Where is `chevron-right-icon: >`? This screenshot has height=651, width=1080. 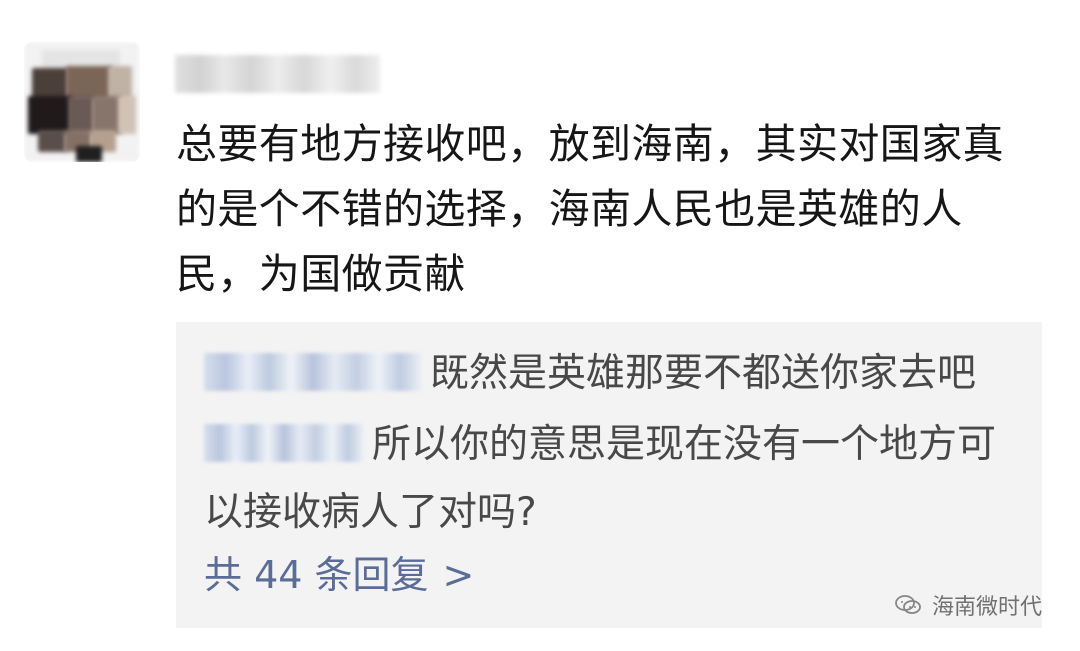
chevron-right-icon: > is located at coordinates (458, 575).